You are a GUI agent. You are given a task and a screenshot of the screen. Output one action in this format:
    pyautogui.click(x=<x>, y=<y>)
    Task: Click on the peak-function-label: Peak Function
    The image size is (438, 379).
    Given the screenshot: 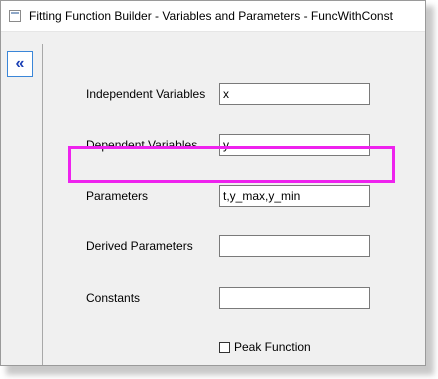 What is the action you would take?
    pyautogui.click(x=272, y=347)
    